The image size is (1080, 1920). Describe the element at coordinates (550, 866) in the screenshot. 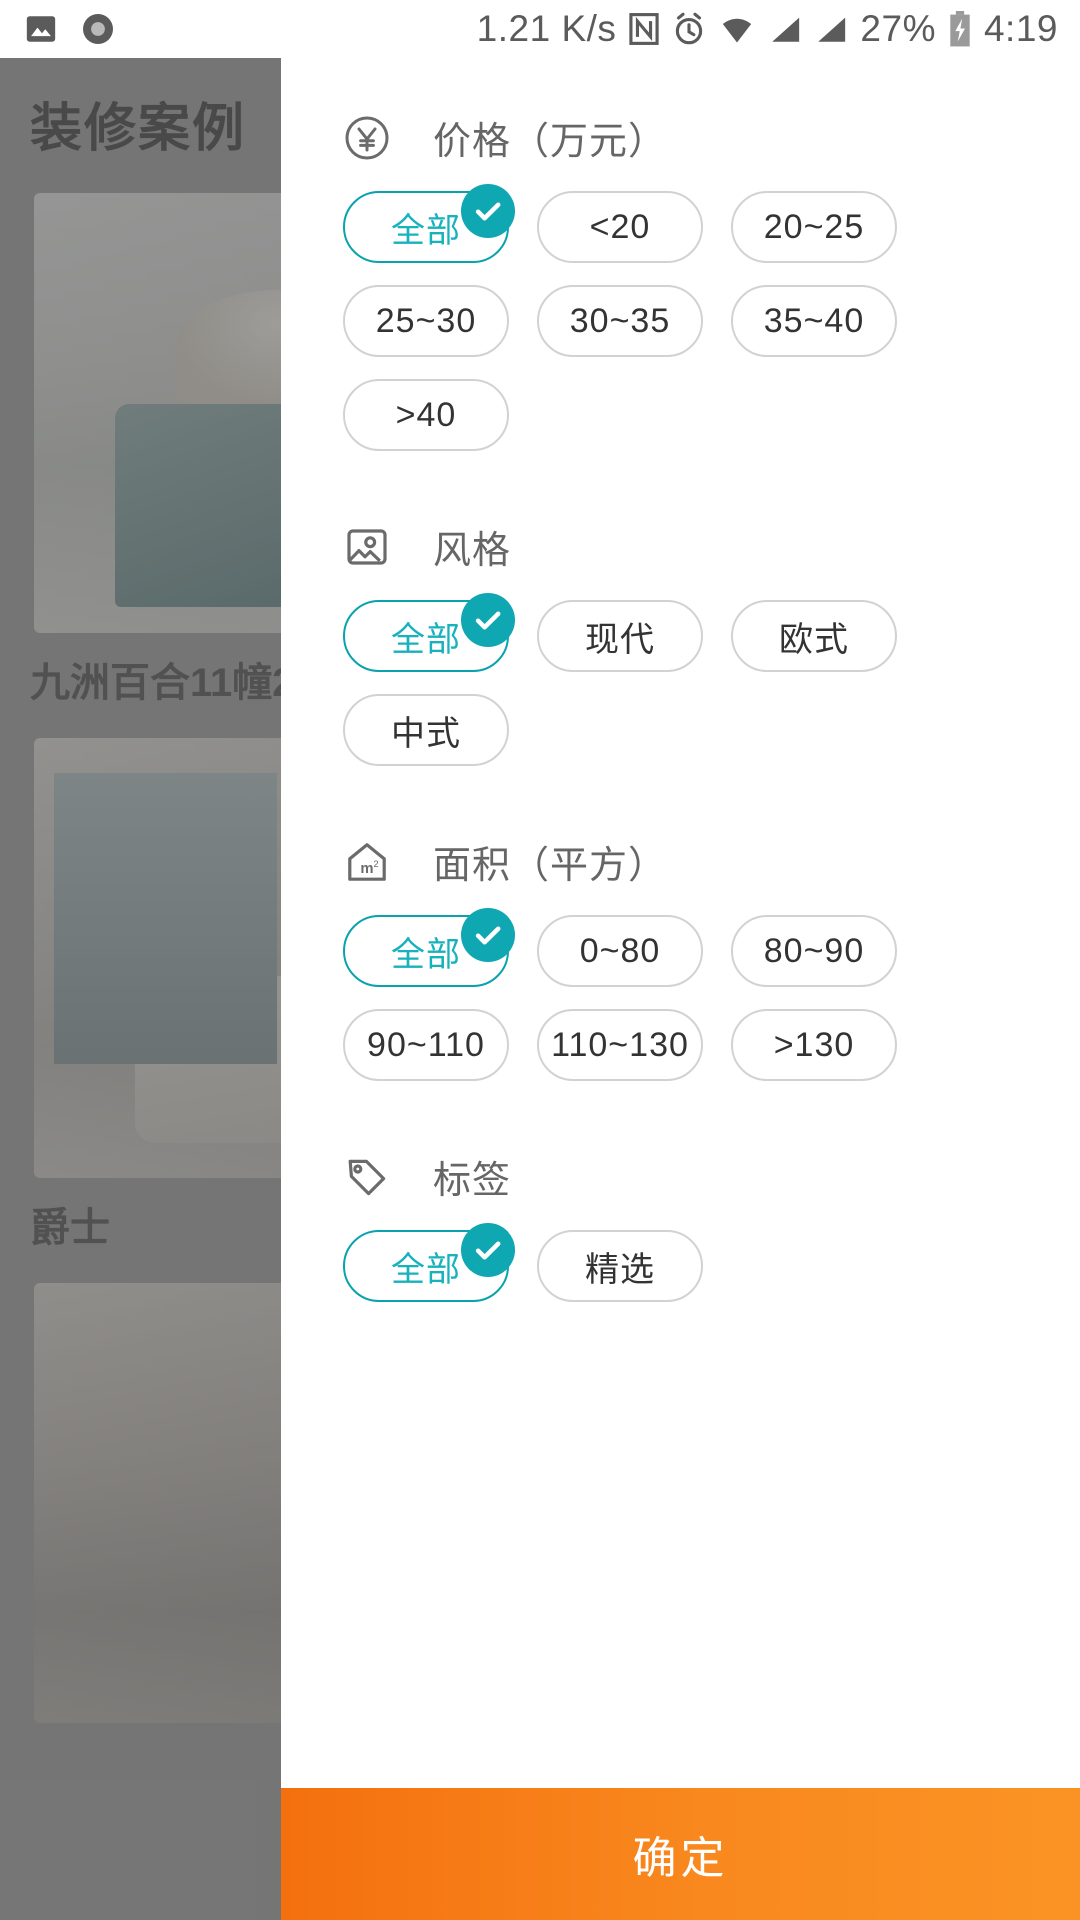

I see `section-title-area: 面积（平方）` at that location.